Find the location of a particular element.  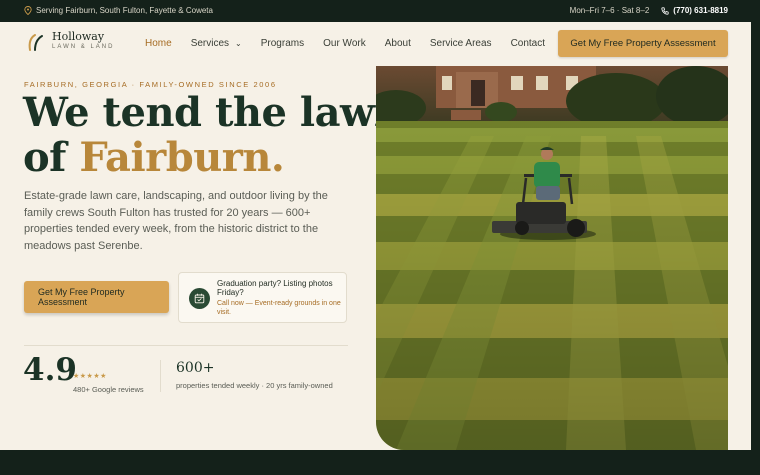

hero-headline: We tend the lawns of Fairburn. is located at coordinates (224, 135).